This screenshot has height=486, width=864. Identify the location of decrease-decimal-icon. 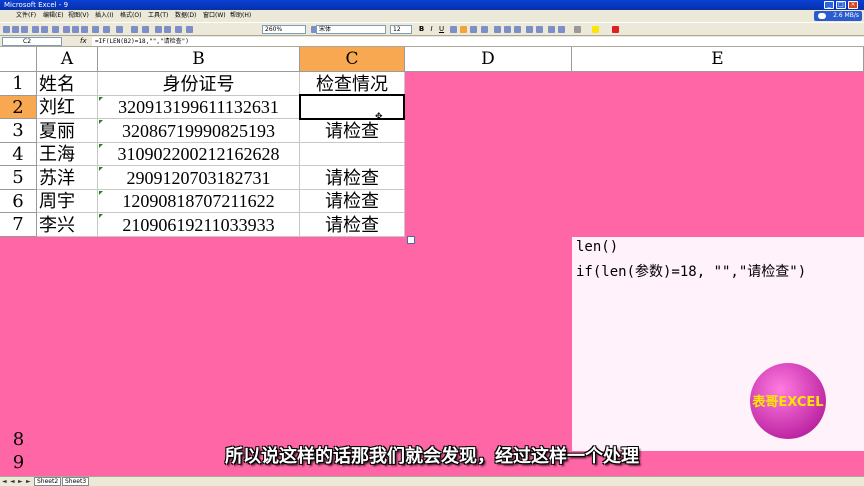
(539, 29).